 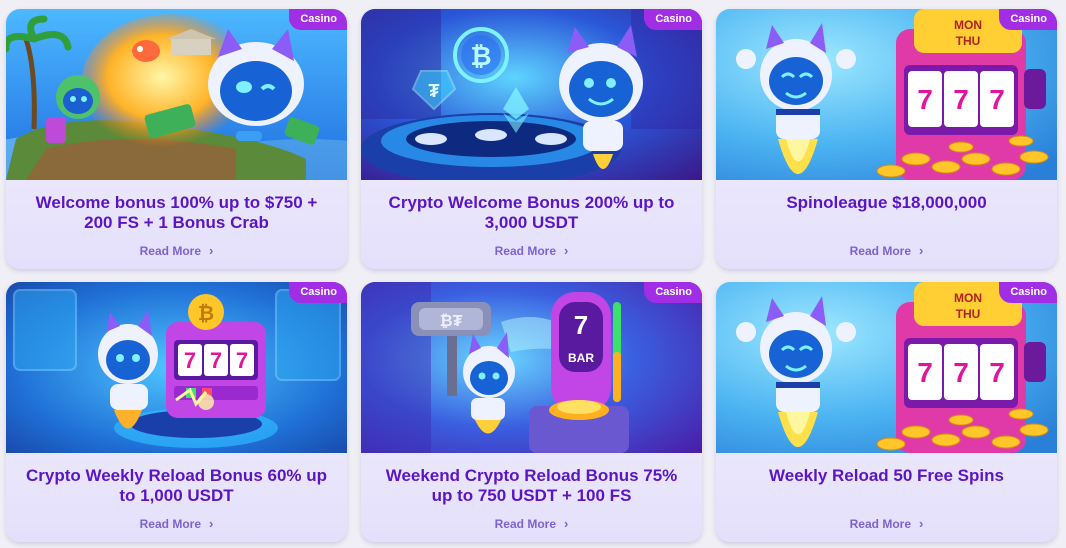 I want to click on promo-title: Spinoleague $18,000,000, so click(x=886, y=202).